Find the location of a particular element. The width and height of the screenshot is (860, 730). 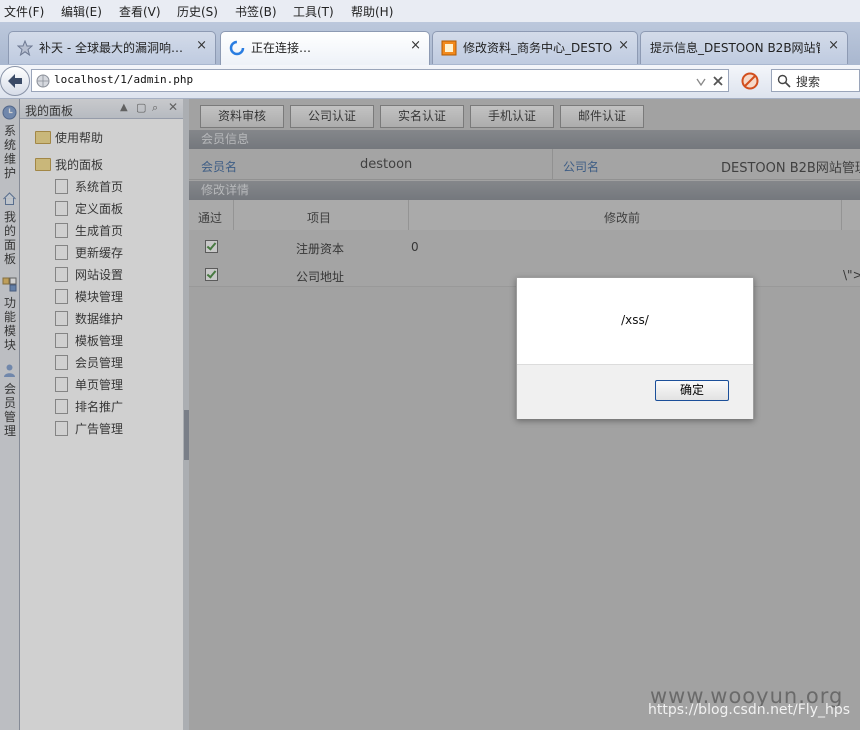

alert-dialog: /xss/ 确定 is located at coordinates (635, 348).